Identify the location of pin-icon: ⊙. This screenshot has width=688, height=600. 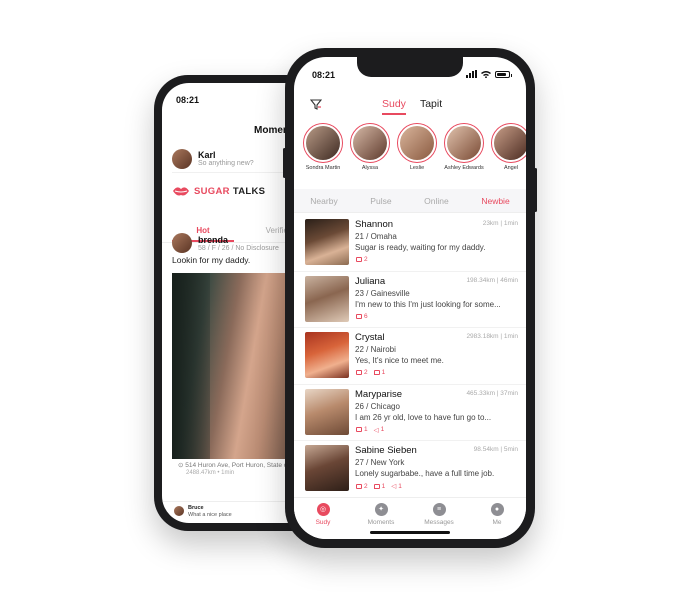
(181, 465).